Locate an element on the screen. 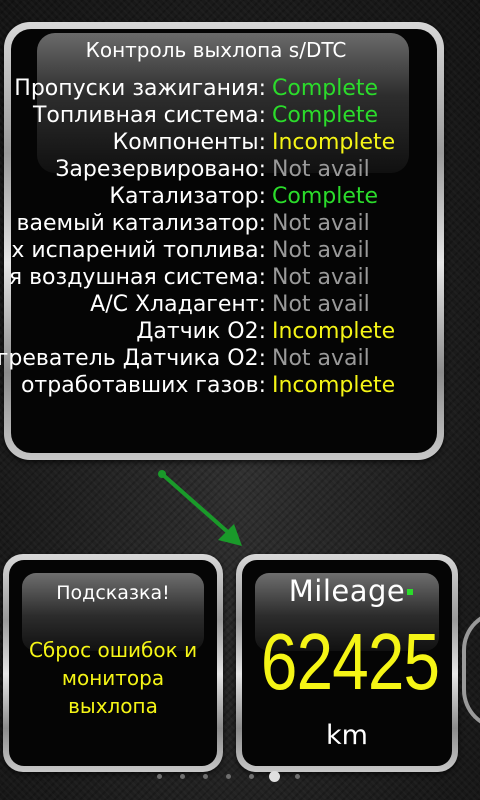 Image resolution: width=480 pixels, height=800 pixels. mileage-title: Mileage is located at coordinates (347, 591).